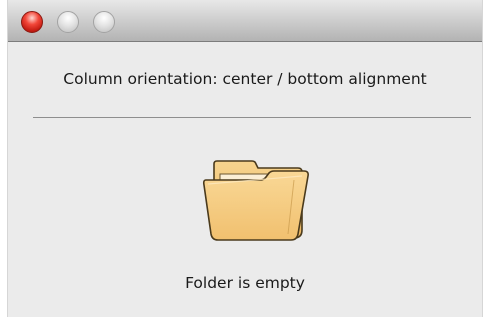 The image size is (490, 317). I want to click on close-button, so click(32, 22).